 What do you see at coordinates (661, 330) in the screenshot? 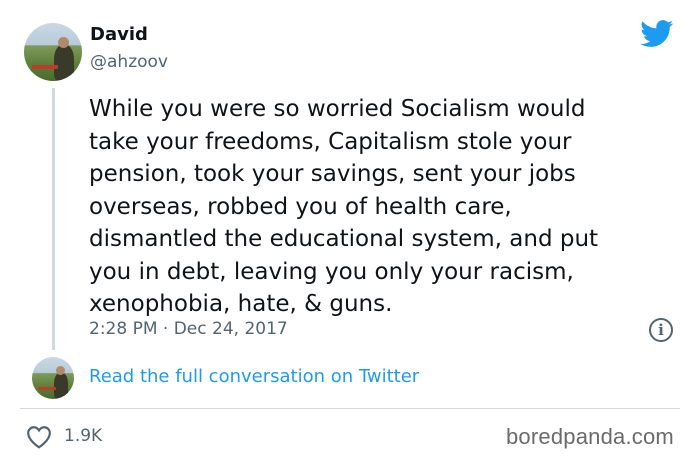
I see `info-icon: i` at bounding box center [661, 330].